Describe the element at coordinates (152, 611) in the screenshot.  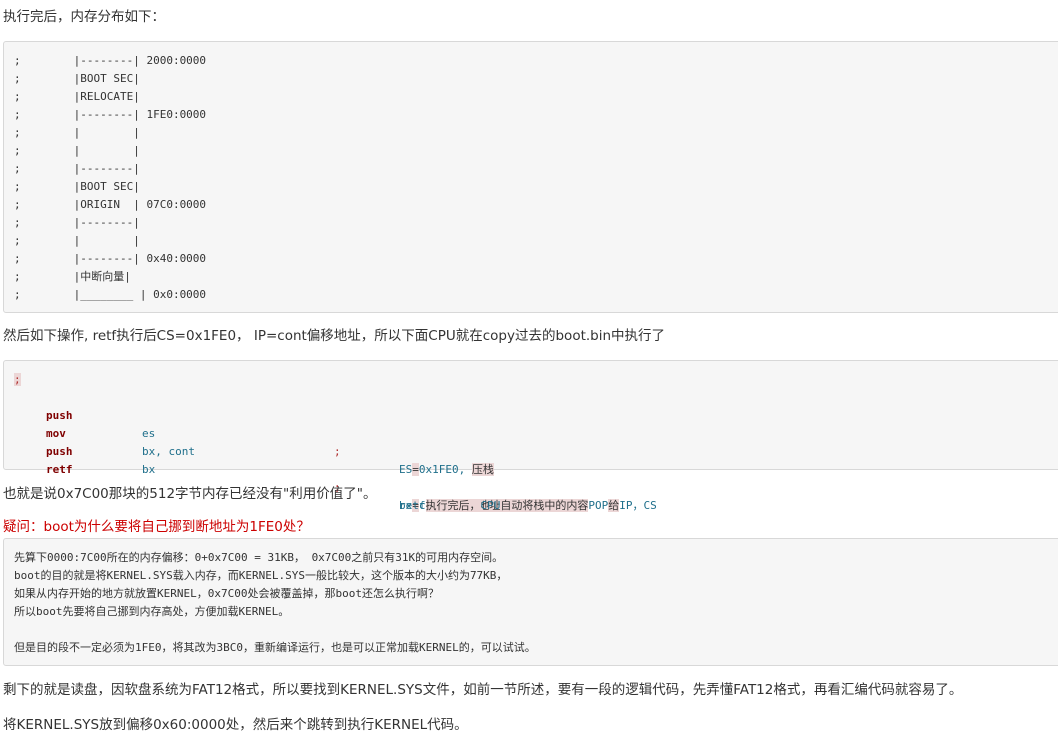
I see `answer-line: 所以boot先要将自己挪到内存高处，方便加载KERNEL。` at that location.